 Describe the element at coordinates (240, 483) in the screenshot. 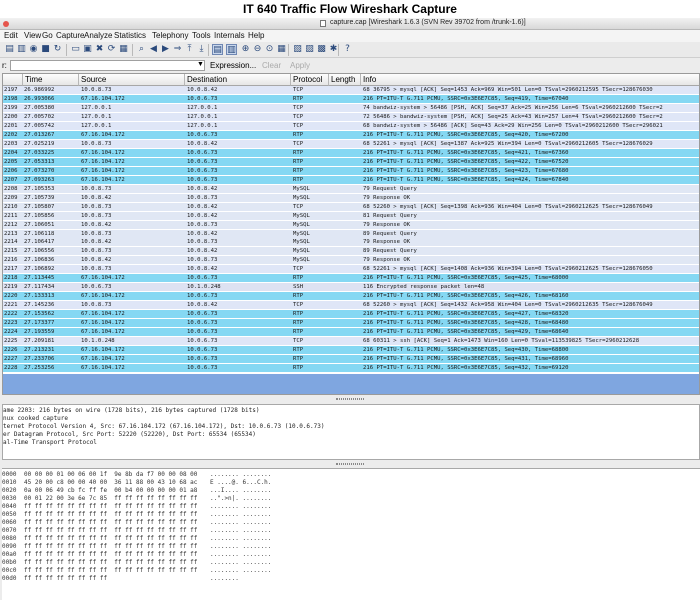

I see `hex-ascii: E ....@. 6...C.h.` at that location.